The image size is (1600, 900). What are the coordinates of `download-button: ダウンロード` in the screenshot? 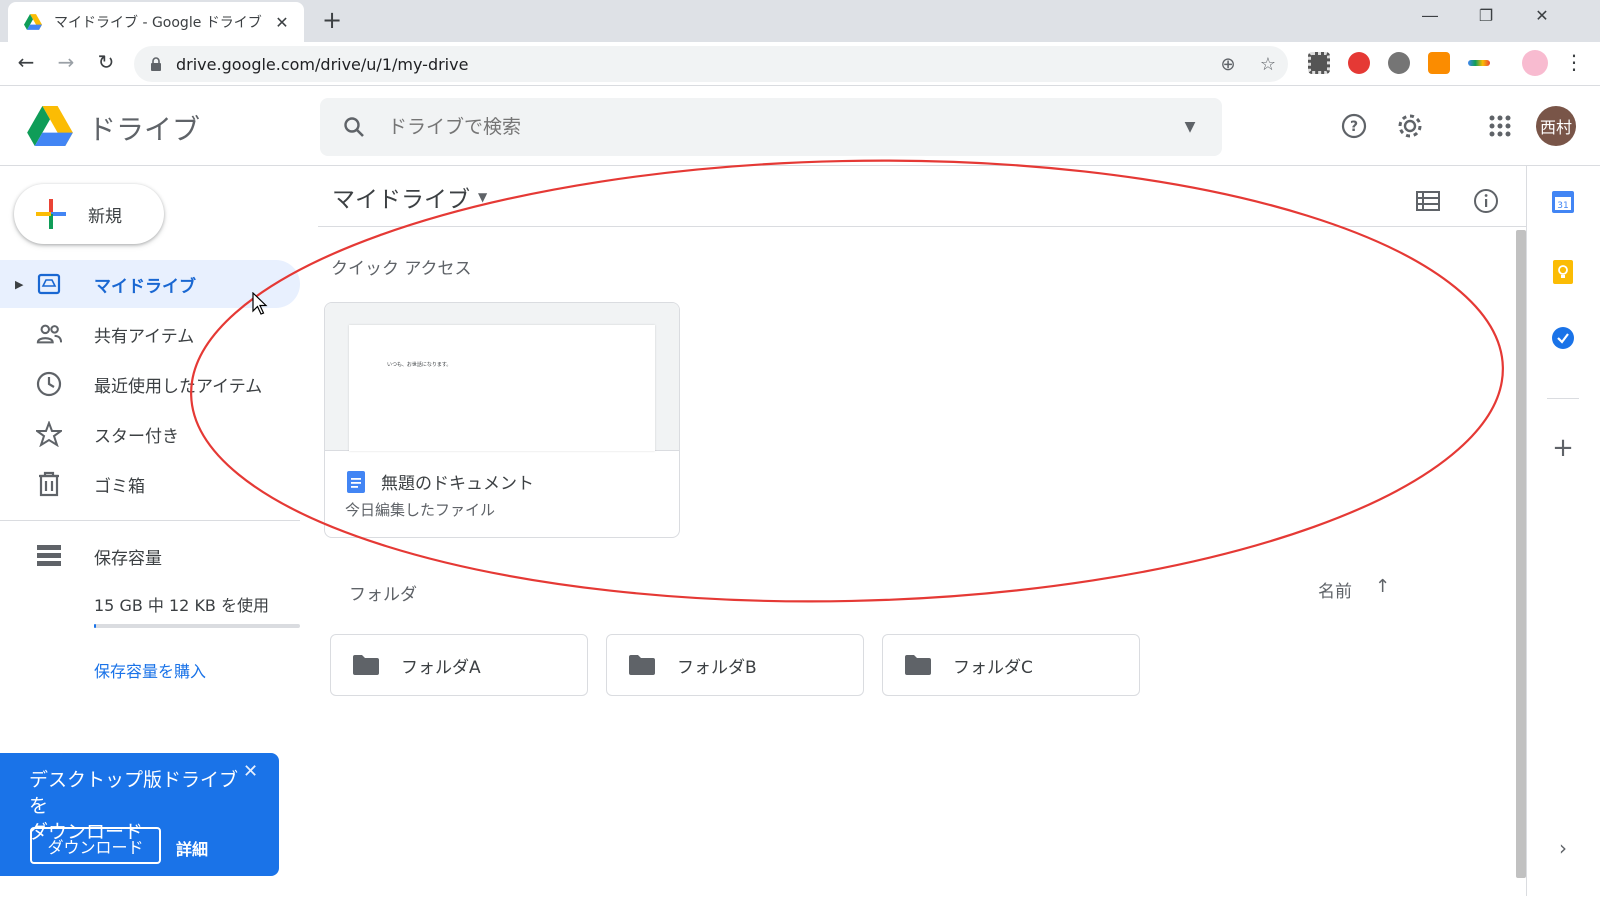 It's located at (95, 845).